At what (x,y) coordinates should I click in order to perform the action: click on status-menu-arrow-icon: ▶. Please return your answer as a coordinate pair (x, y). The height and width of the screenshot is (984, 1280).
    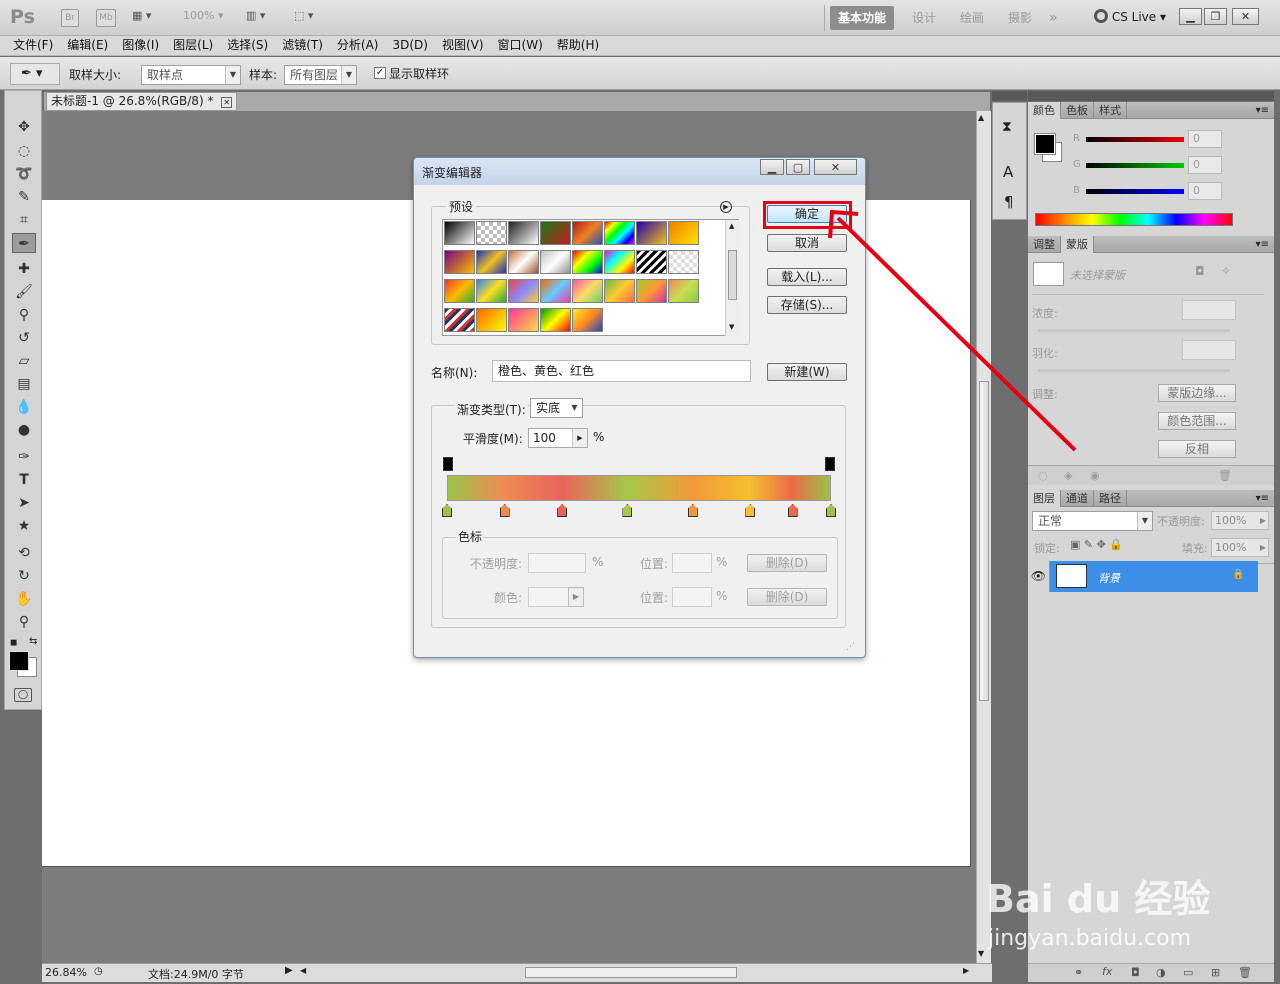
    Looking at the image, I should click on (289, 970).